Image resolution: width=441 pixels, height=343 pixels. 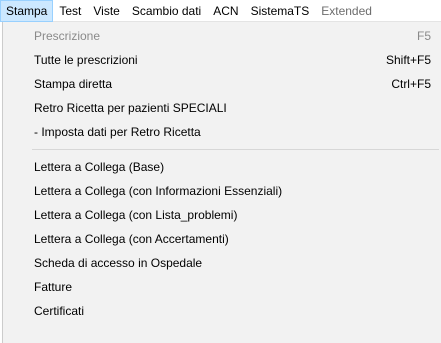 What do you see at coordinates (131, 239) in the screenshot?
I see `menu-item-label: Lettera a Collega (con Accertamenti)` at bounding box center [131, 239].